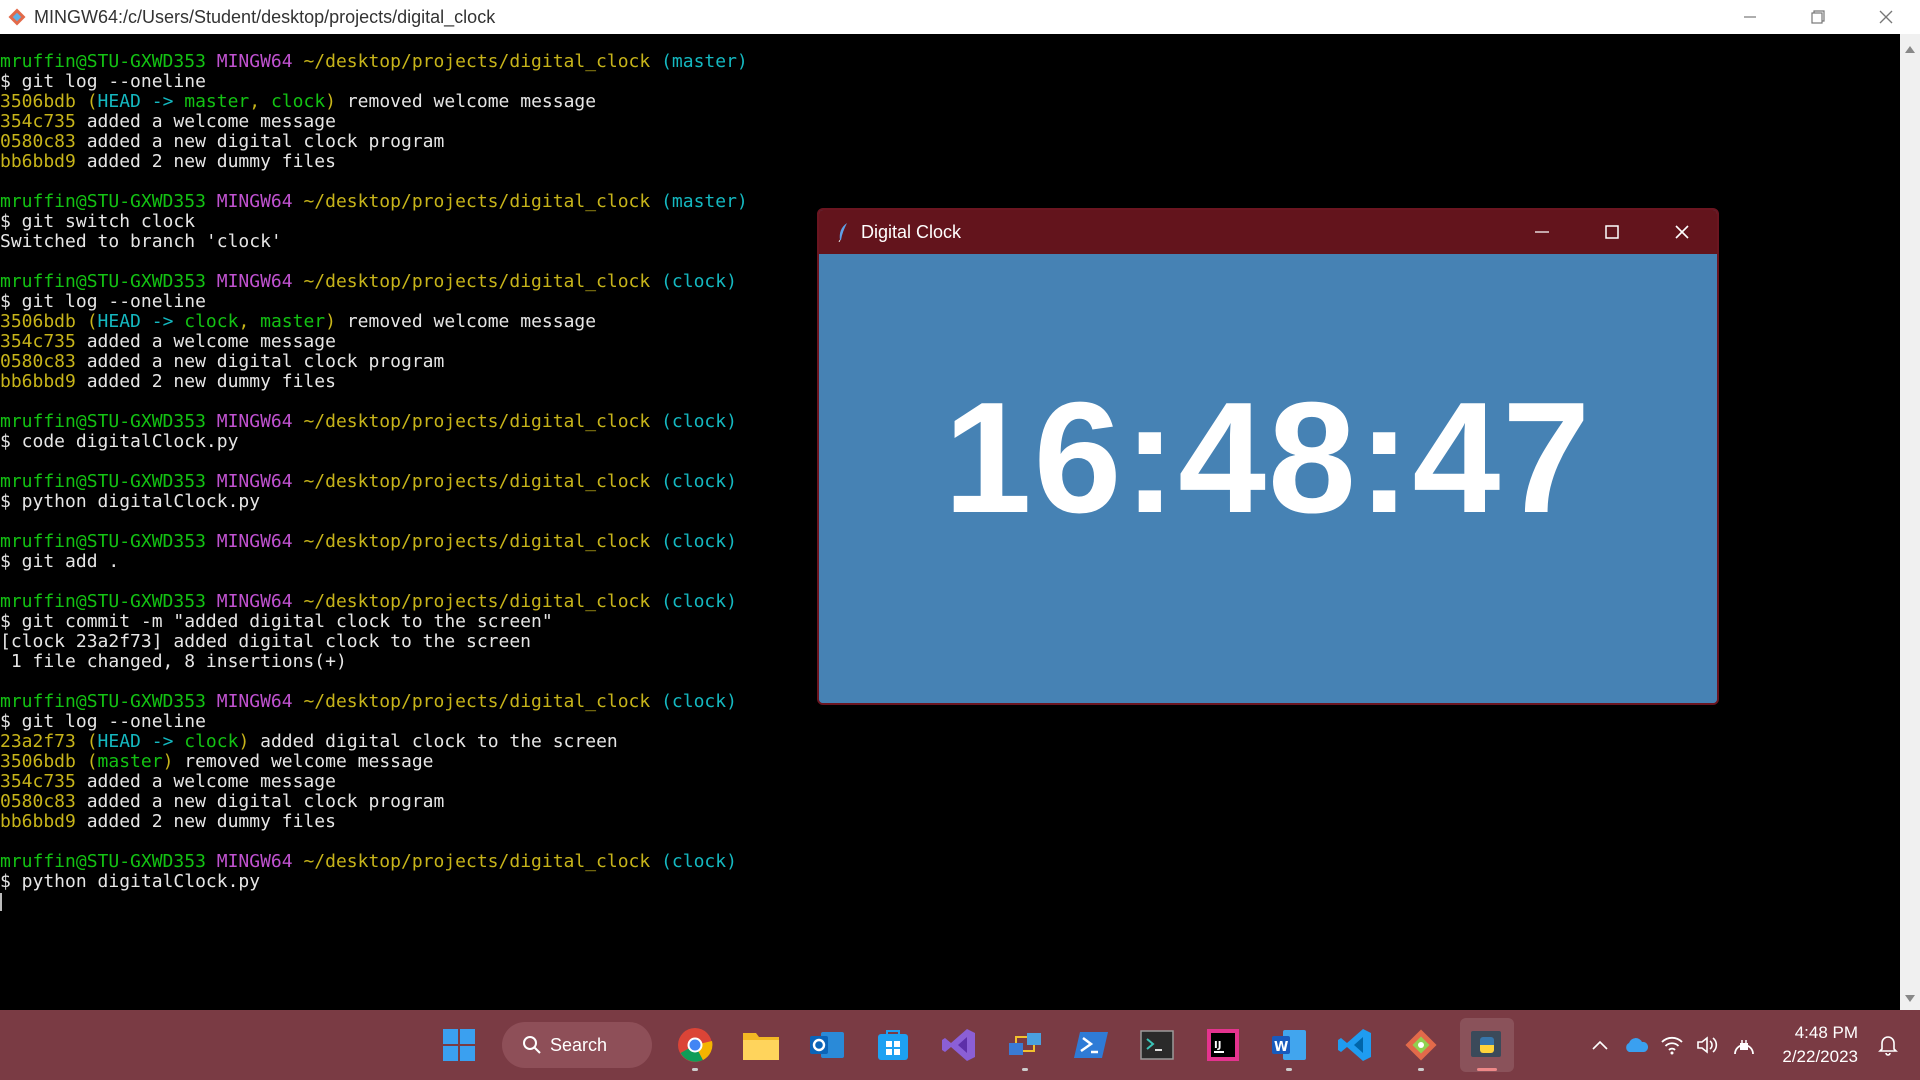 This screenshot has width=1920, height=1080. I want to click on branch-ref: clock, so click(211, 321).